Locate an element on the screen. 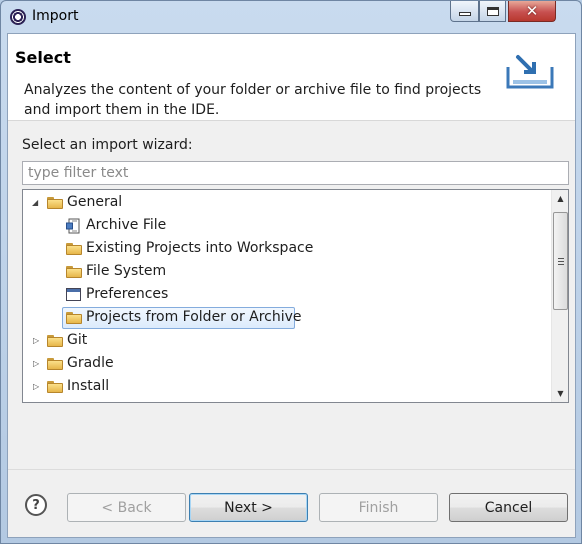 The height and width of the screenshot is (544, 582). close-button: ✕ is located at coordinates (532, 11).